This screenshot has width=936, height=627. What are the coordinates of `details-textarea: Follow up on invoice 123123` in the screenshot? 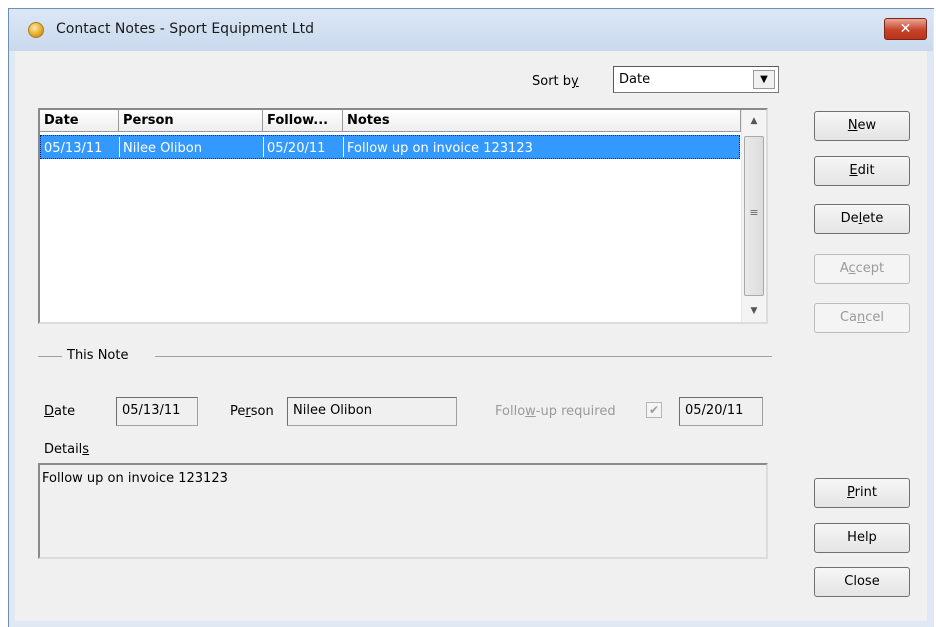 It's located at (403, 511).